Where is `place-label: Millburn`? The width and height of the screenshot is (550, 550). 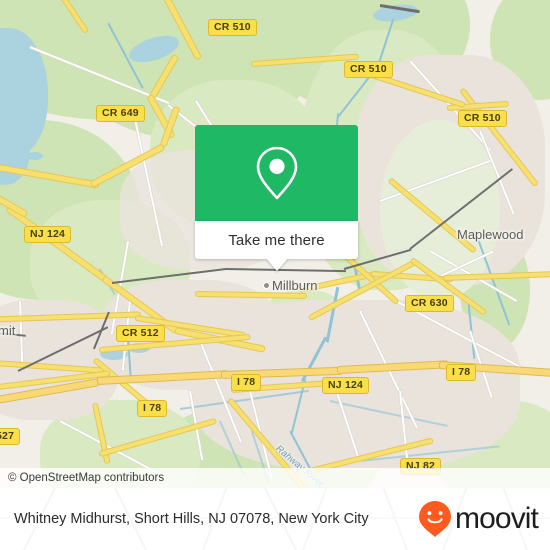
place-label: Millburn is located at coordinates (295, 285).